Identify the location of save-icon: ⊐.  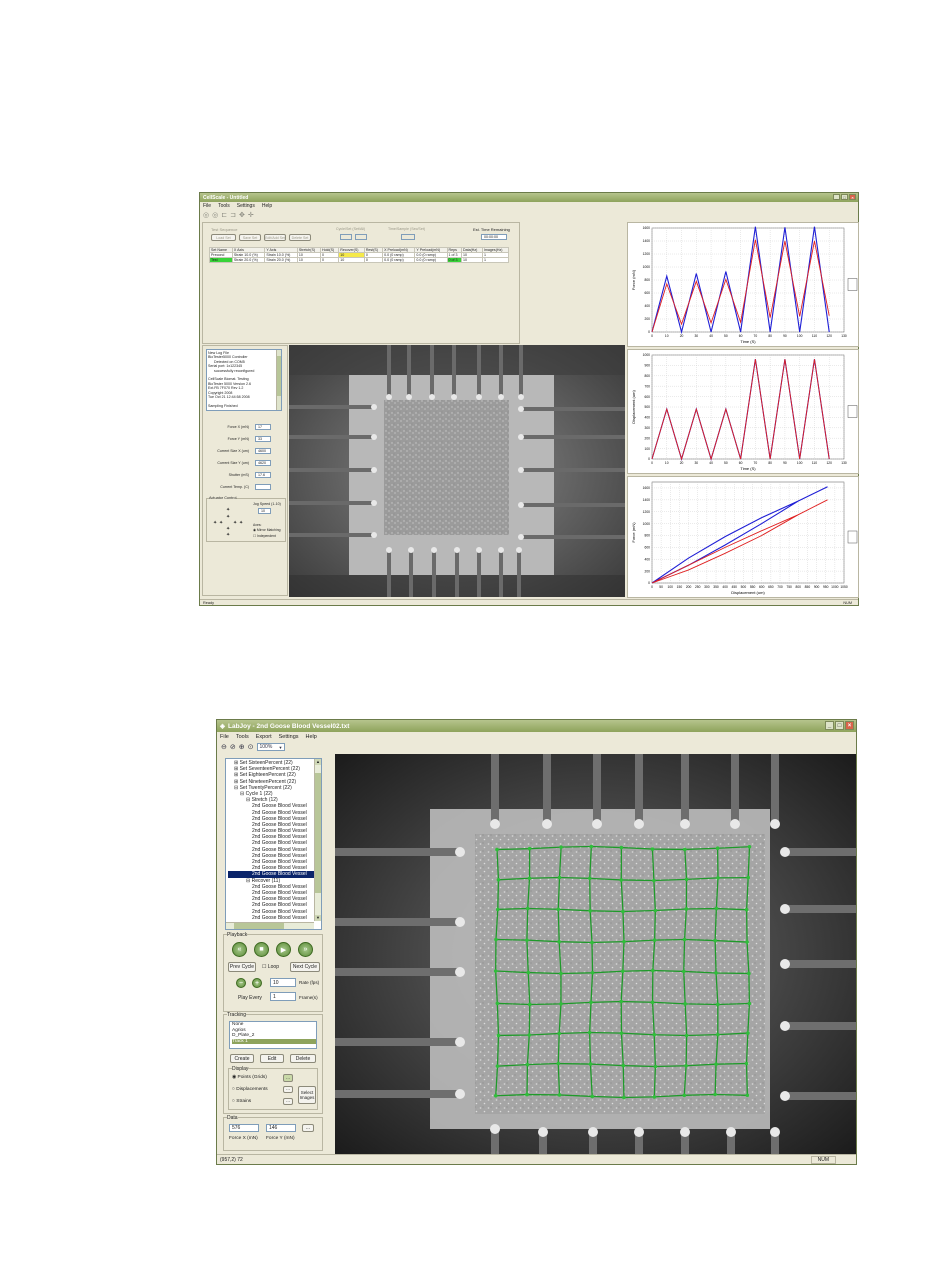
(233, 215).